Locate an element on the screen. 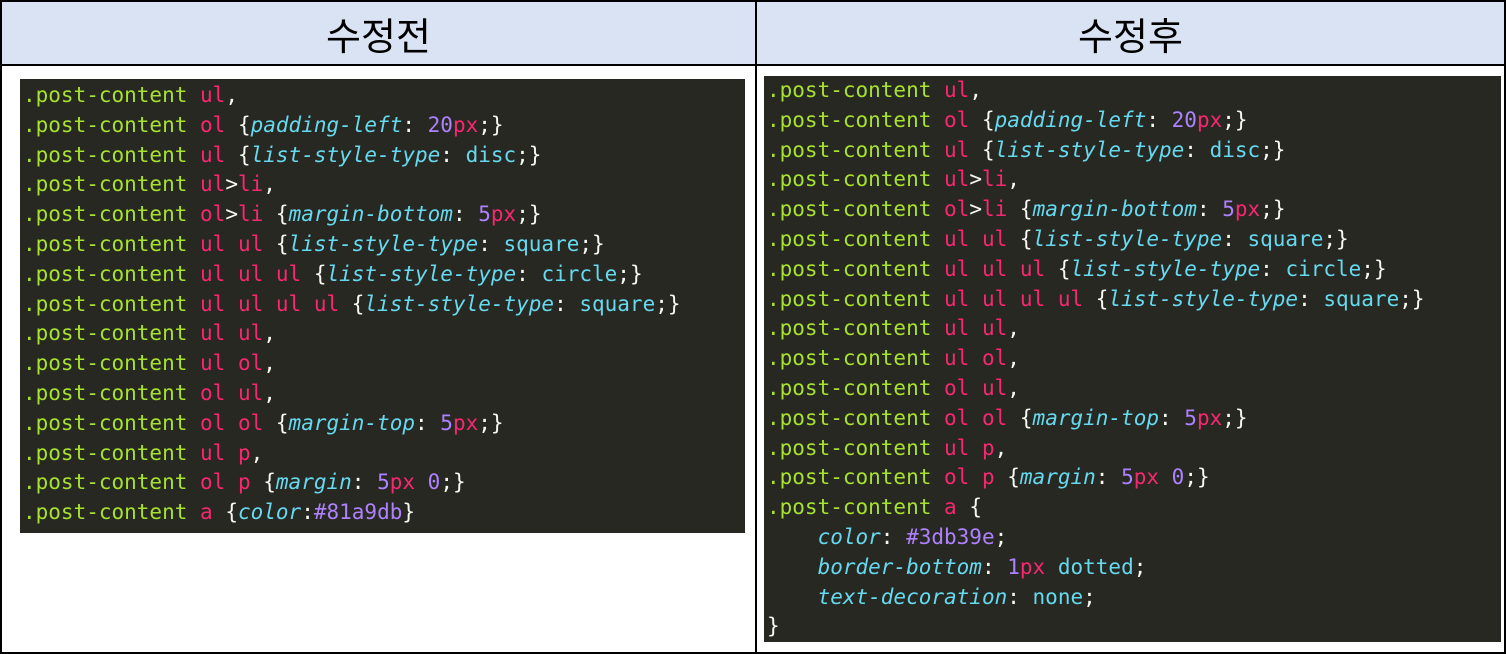 The image size is (1506, 654). header-before: 수정전 is located at coordinates (378, 34).